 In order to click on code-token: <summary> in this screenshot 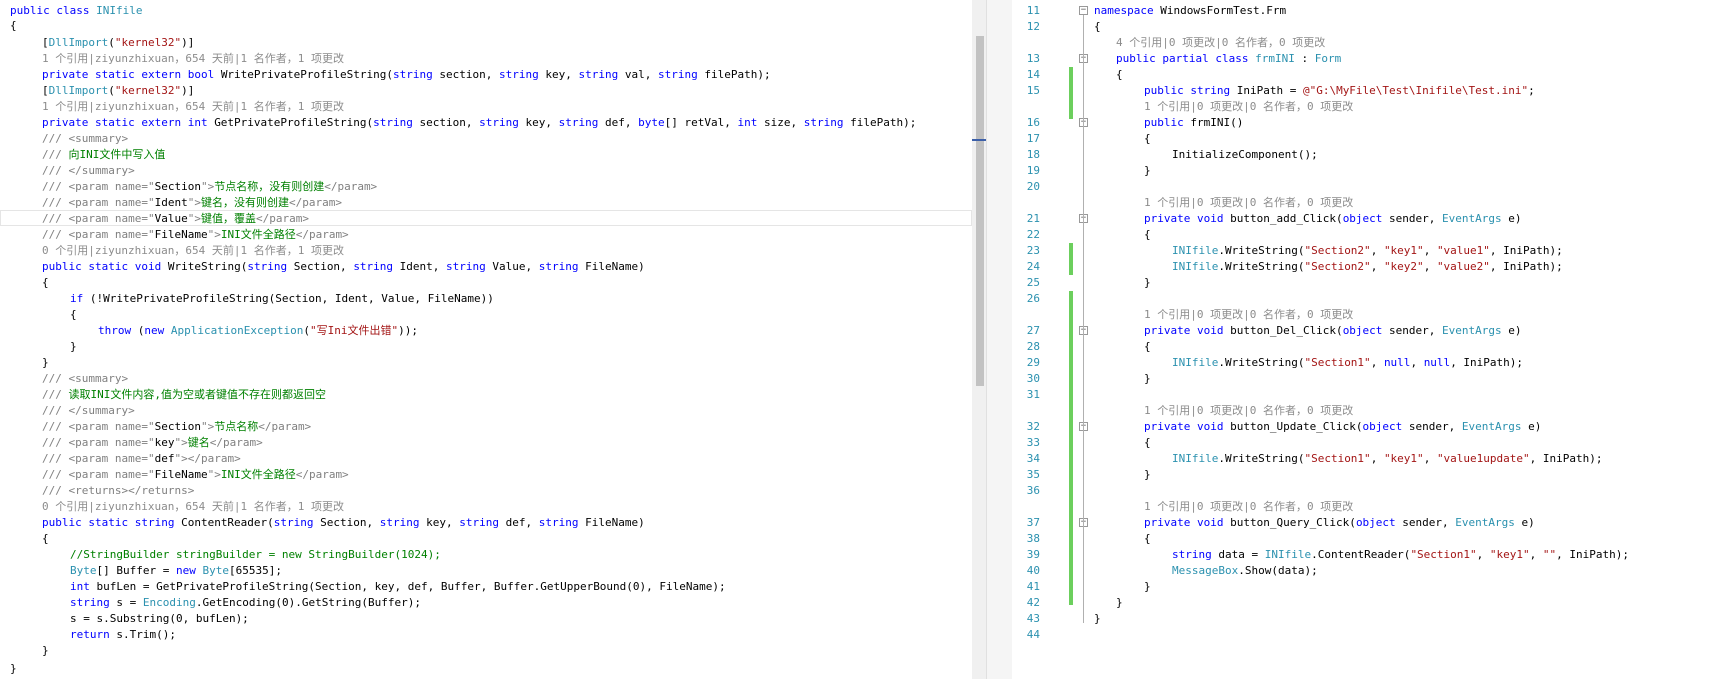, I will do `click(98, 138)`.